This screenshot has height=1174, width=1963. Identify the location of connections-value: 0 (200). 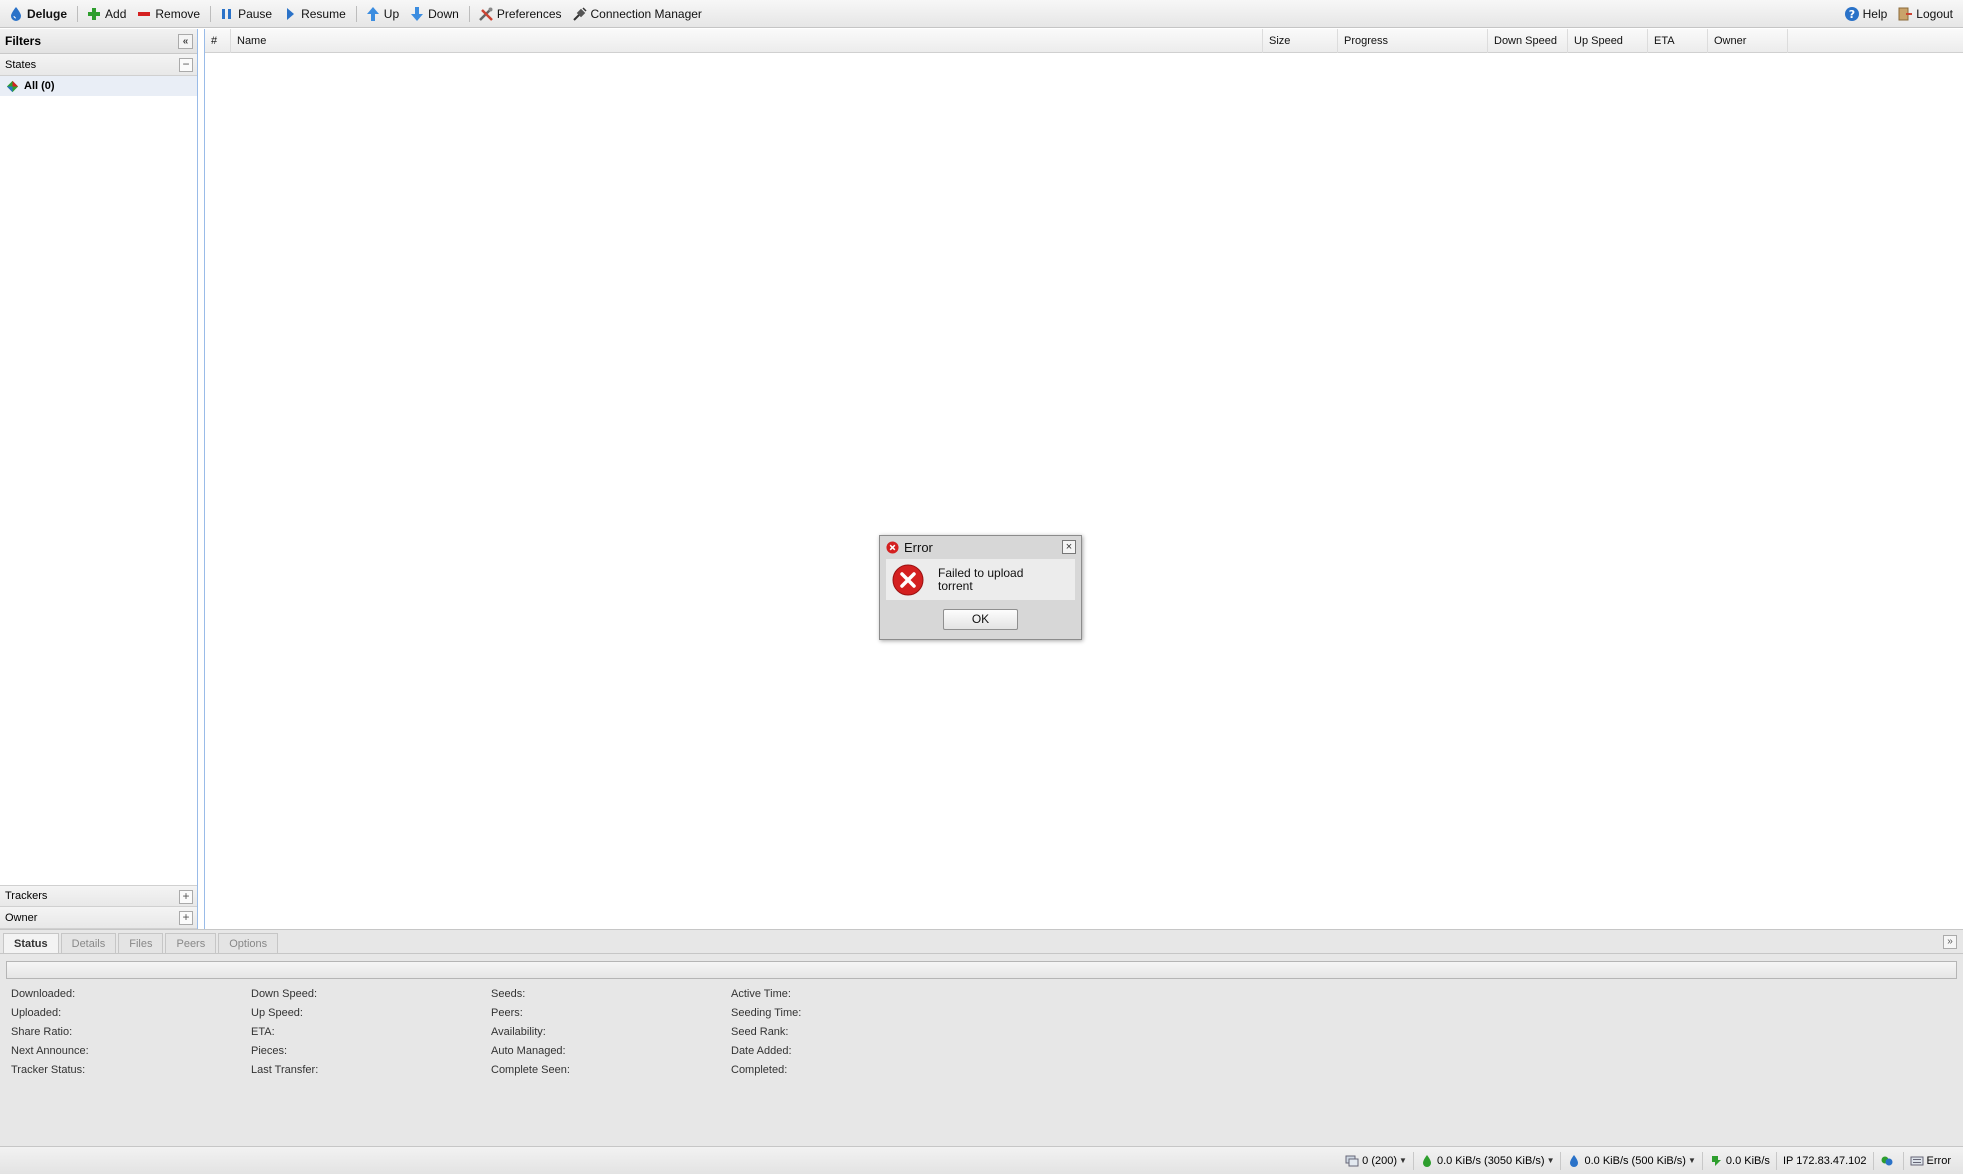
(1380, 1160).